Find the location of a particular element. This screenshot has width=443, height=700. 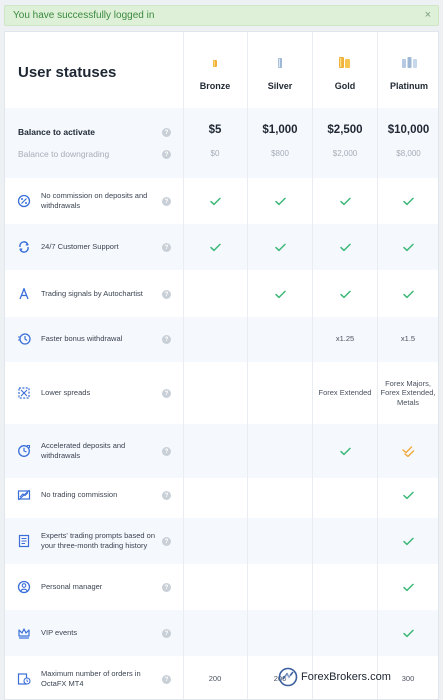

activate-silver: $1,000 is located at coordinates (280, 130).